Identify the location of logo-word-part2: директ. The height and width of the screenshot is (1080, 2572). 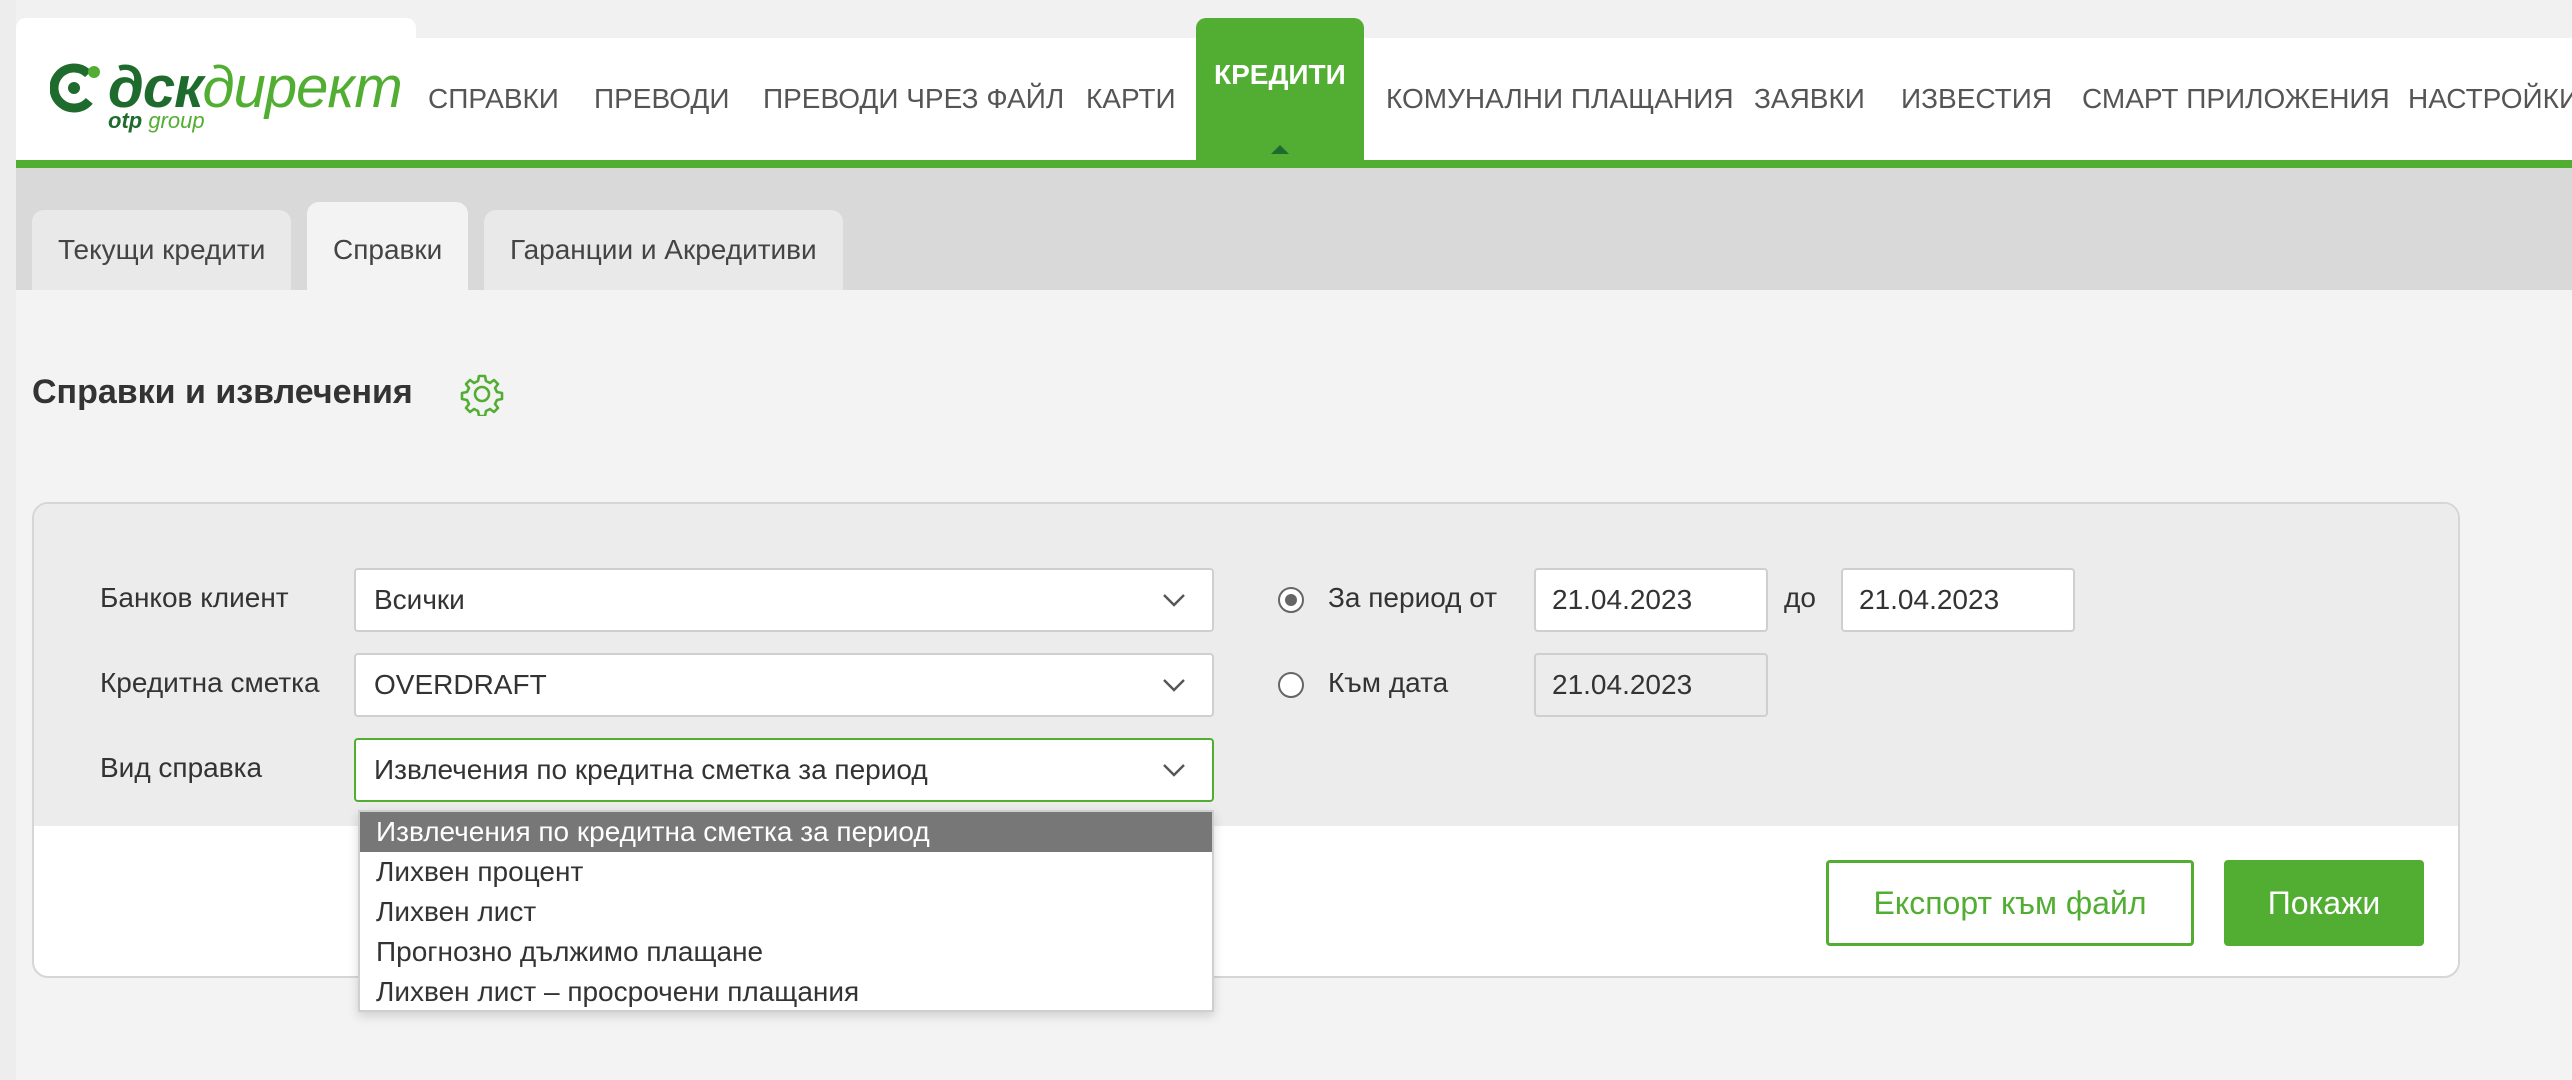
(302, 87).